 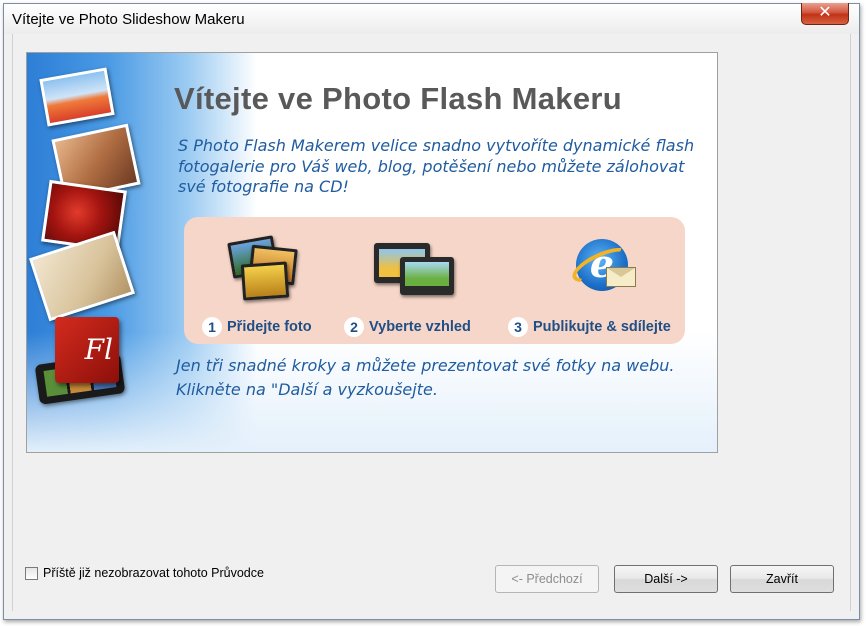 What do you see at coordinates (263, 268) in the screenshot?
I see `photos-icon` at bounding box center [263, 268].